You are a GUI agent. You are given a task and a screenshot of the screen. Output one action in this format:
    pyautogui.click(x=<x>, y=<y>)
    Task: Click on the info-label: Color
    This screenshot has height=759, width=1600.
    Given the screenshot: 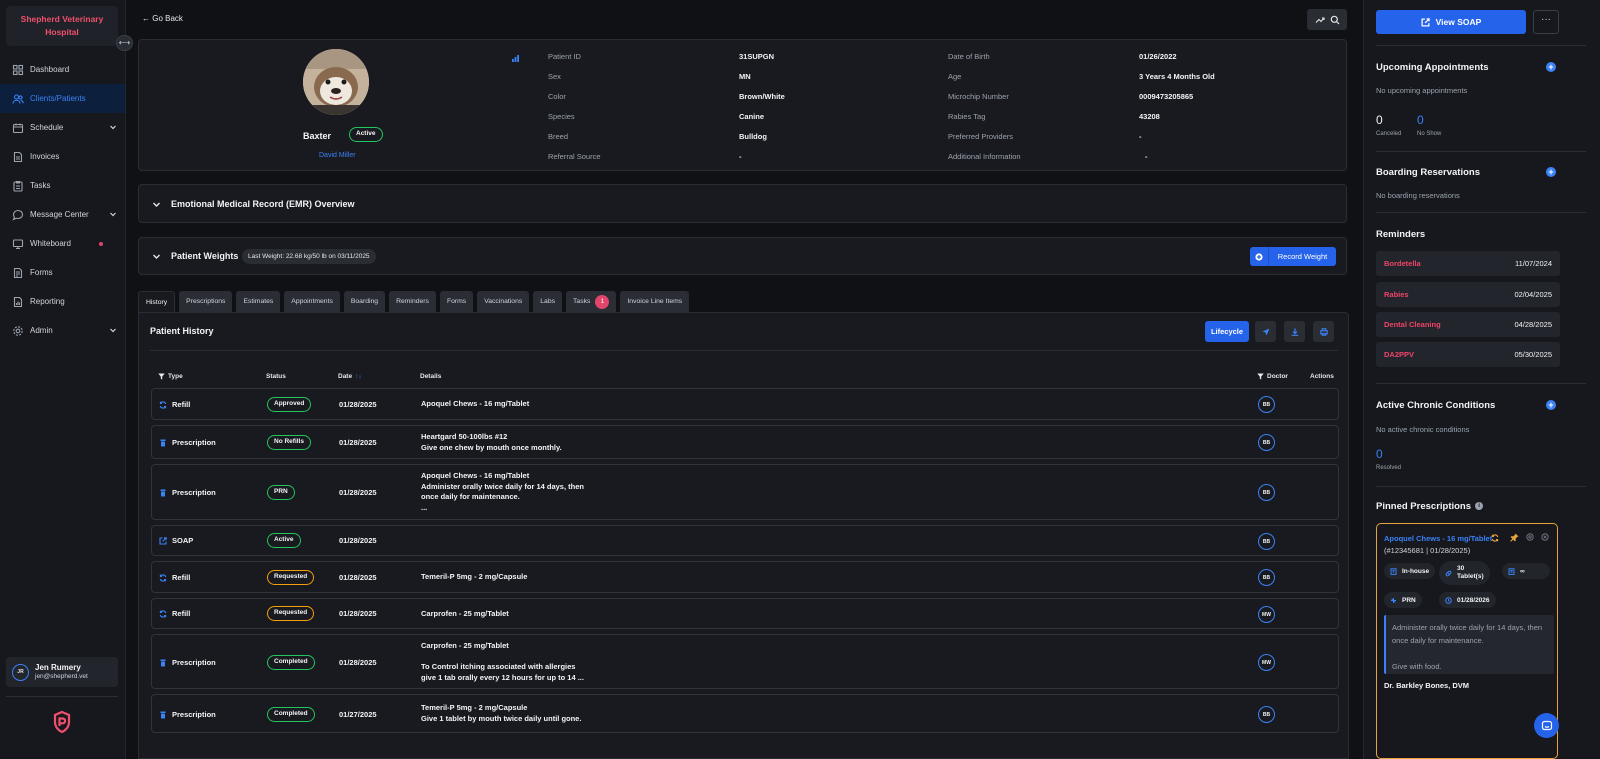 What is the action you would take?
    pyautogui.click(x=557, y=96)
    